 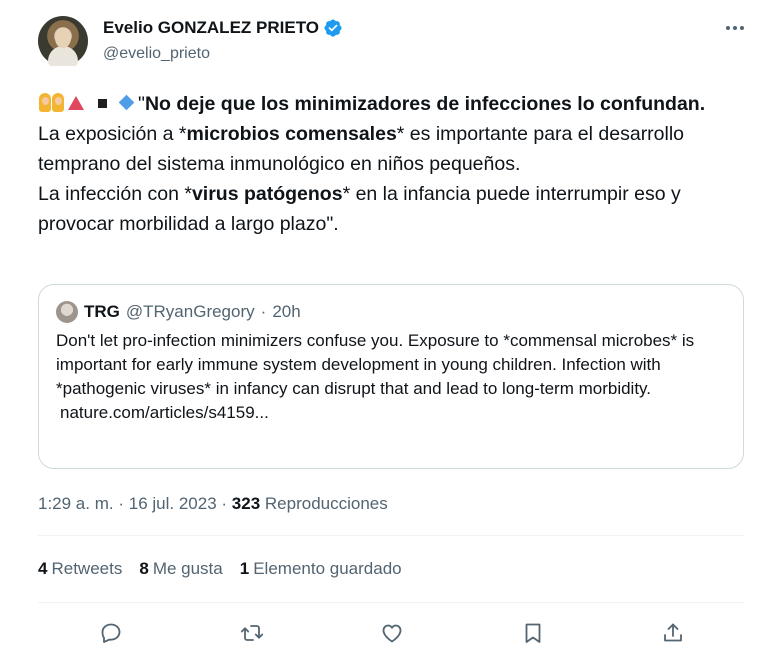 I want to click on divider-top, so click(x=391, y=535).